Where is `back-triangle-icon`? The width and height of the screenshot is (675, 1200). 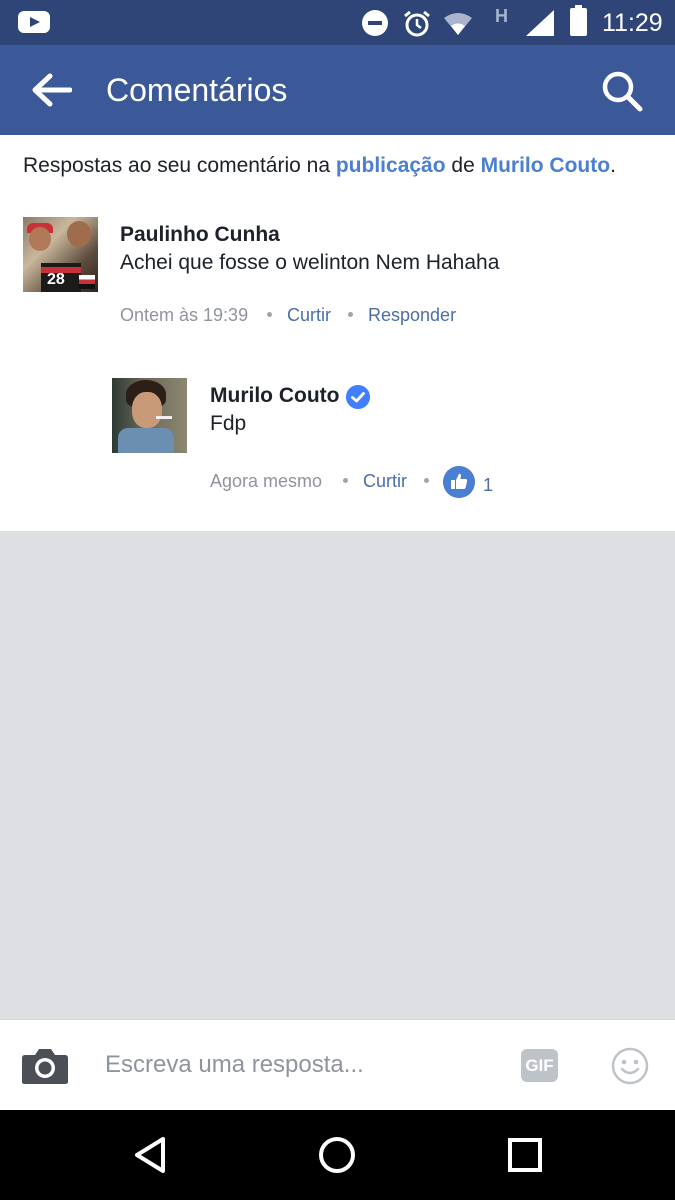 back-triangle-icon is located at coordinates (151, 1155).